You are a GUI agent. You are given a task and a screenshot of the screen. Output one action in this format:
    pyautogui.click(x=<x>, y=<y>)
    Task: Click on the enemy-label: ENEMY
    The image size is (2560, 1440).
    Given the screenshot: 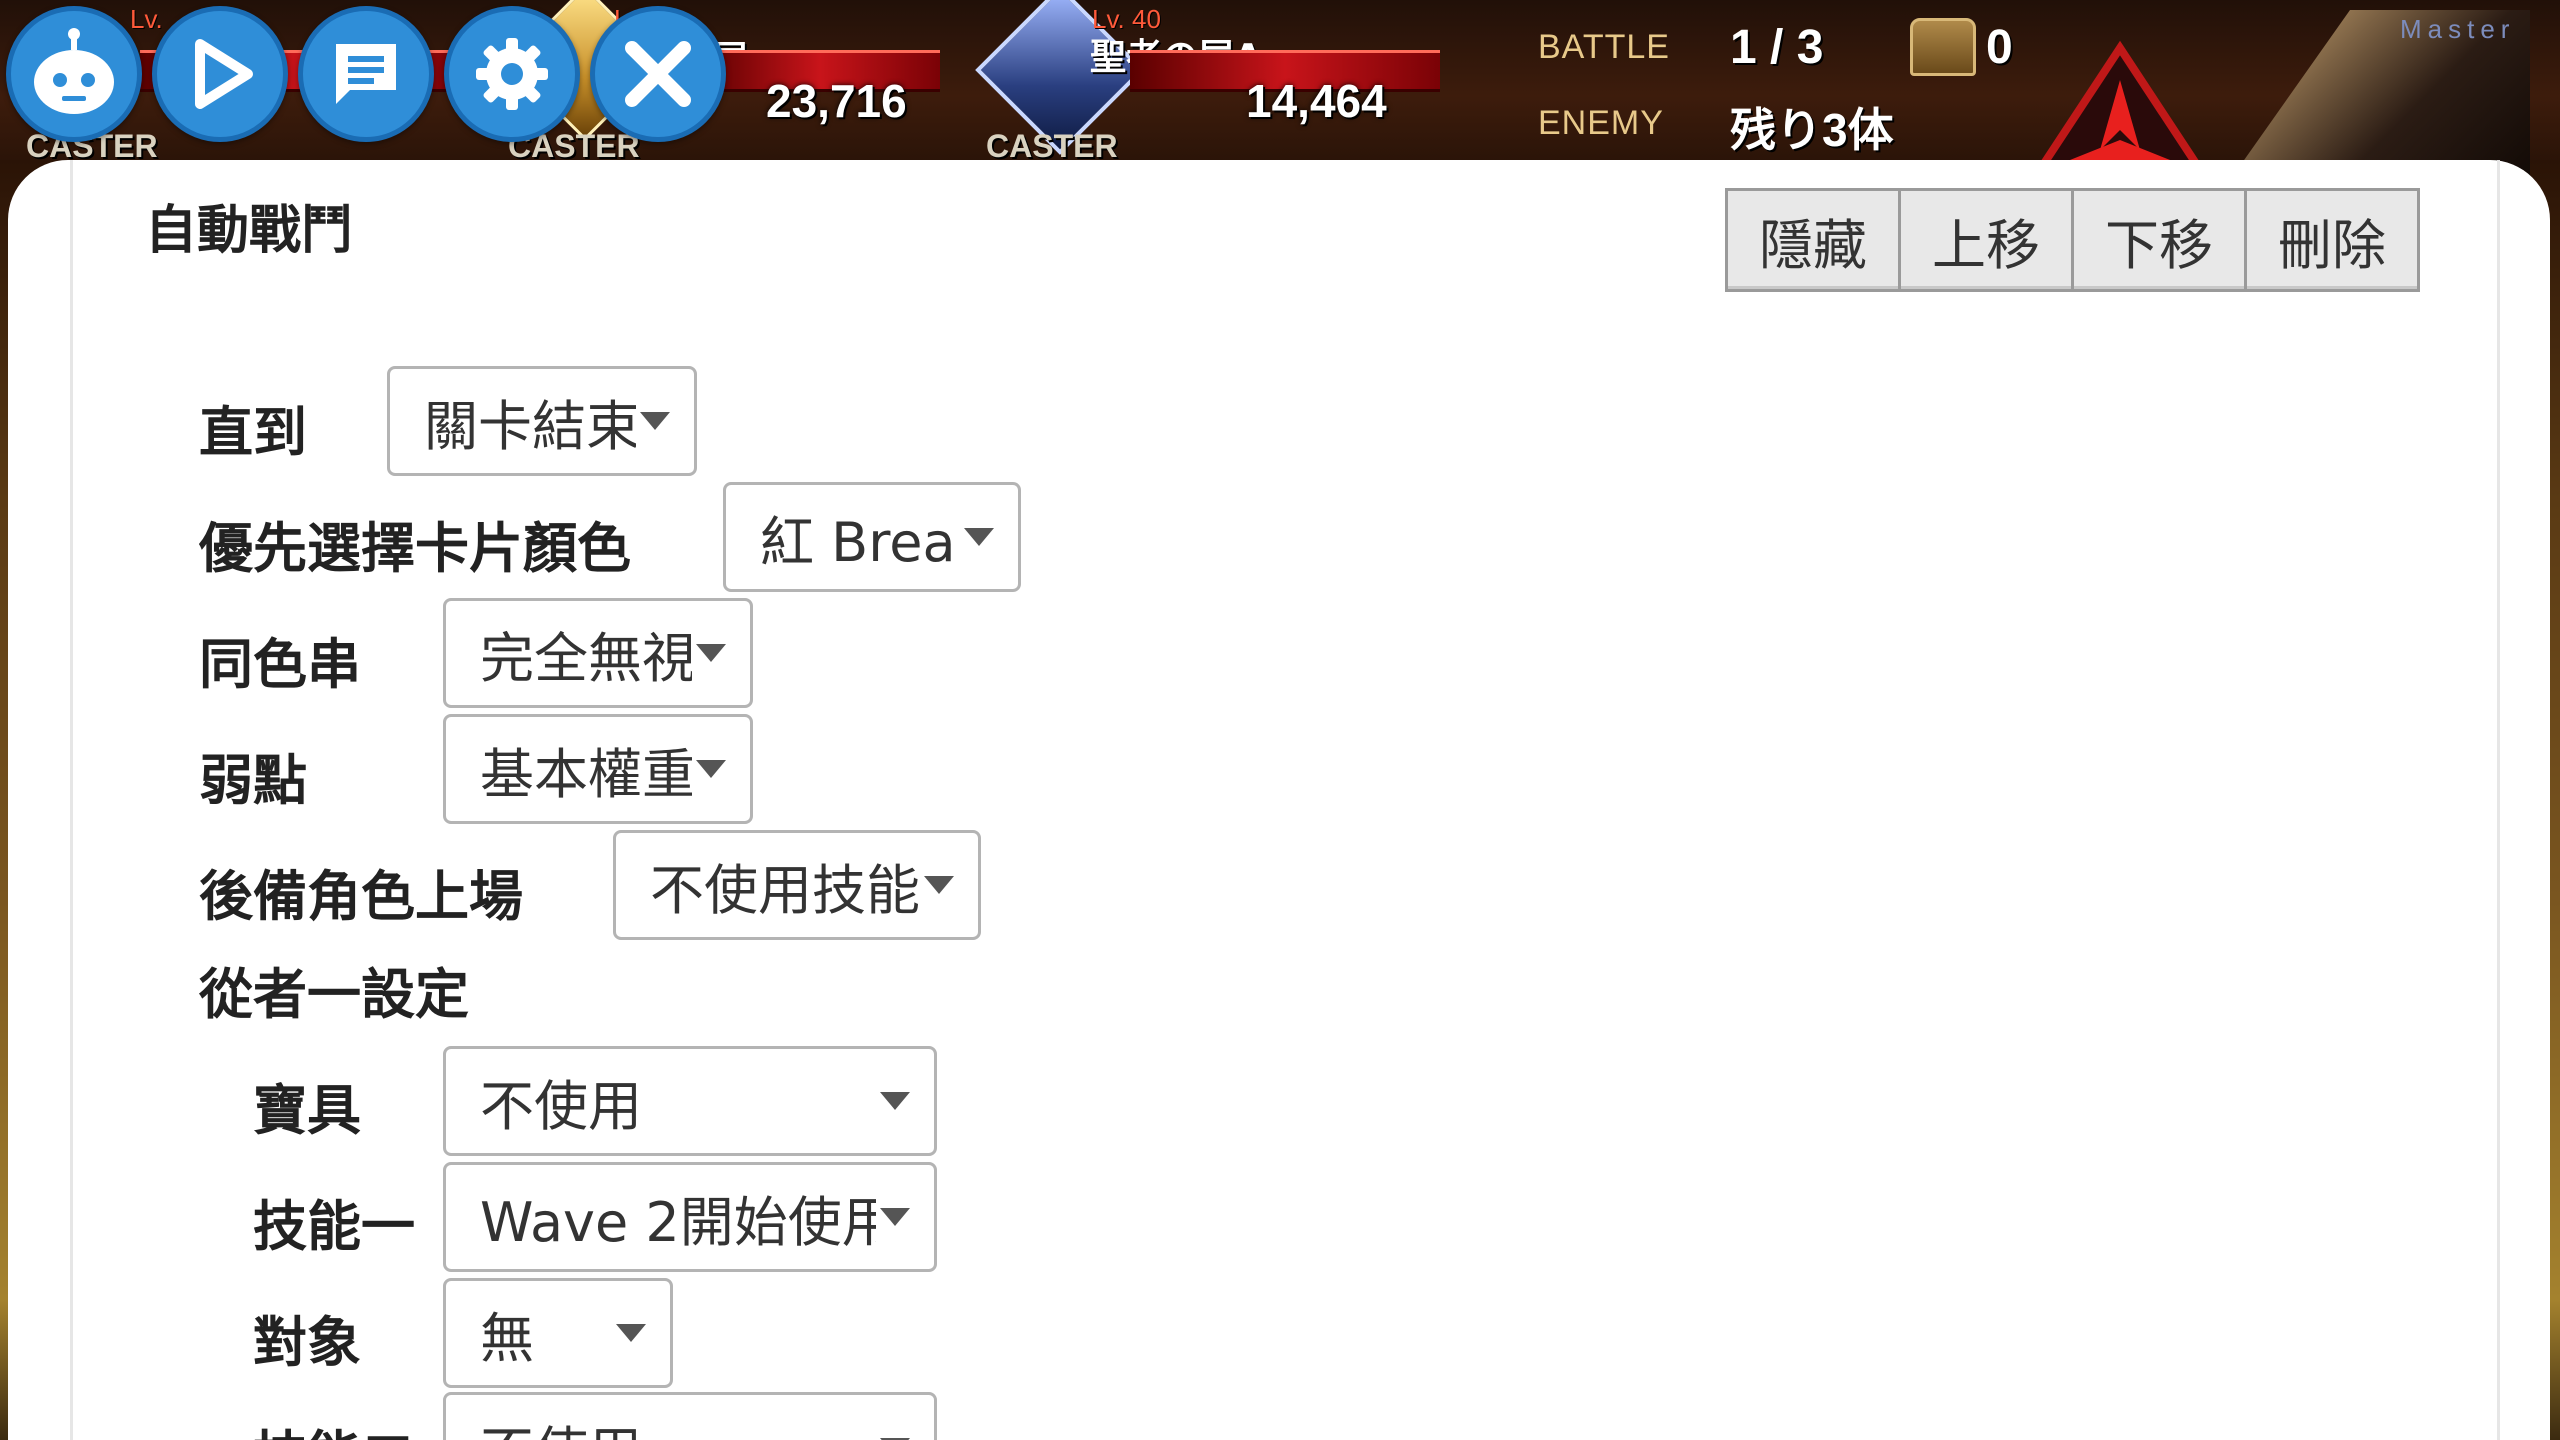 What is the action you would take?
    pyautogui.click(x=1601, y=123)
    